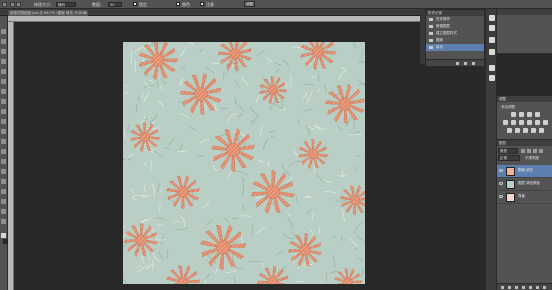  I want to click on checkbox-lock-label: 锁定, so click(143, 4).